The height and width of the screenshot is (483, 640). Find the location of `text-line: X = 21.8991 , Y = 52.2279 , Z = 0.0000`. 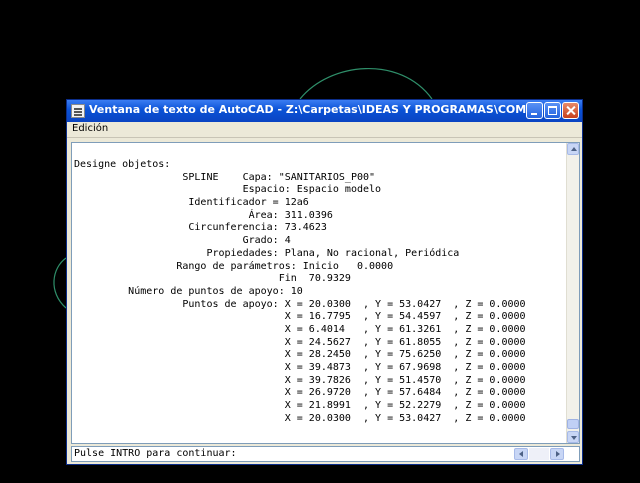

text-line: X = 21.8991 , Y = 52.2279 , Z = 0.0000 is located at coordinates (300, 406).